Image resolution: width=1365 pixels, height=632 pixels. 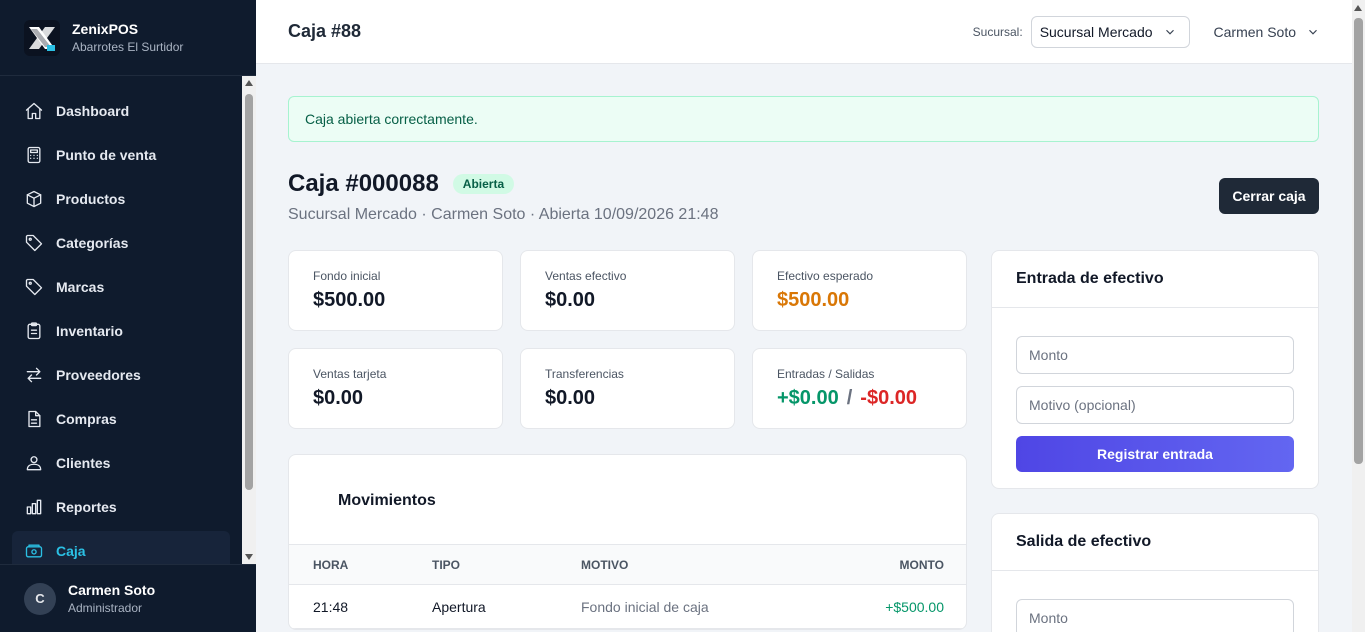 I want to click on cash-register-icon, so click(x=34, y=551).